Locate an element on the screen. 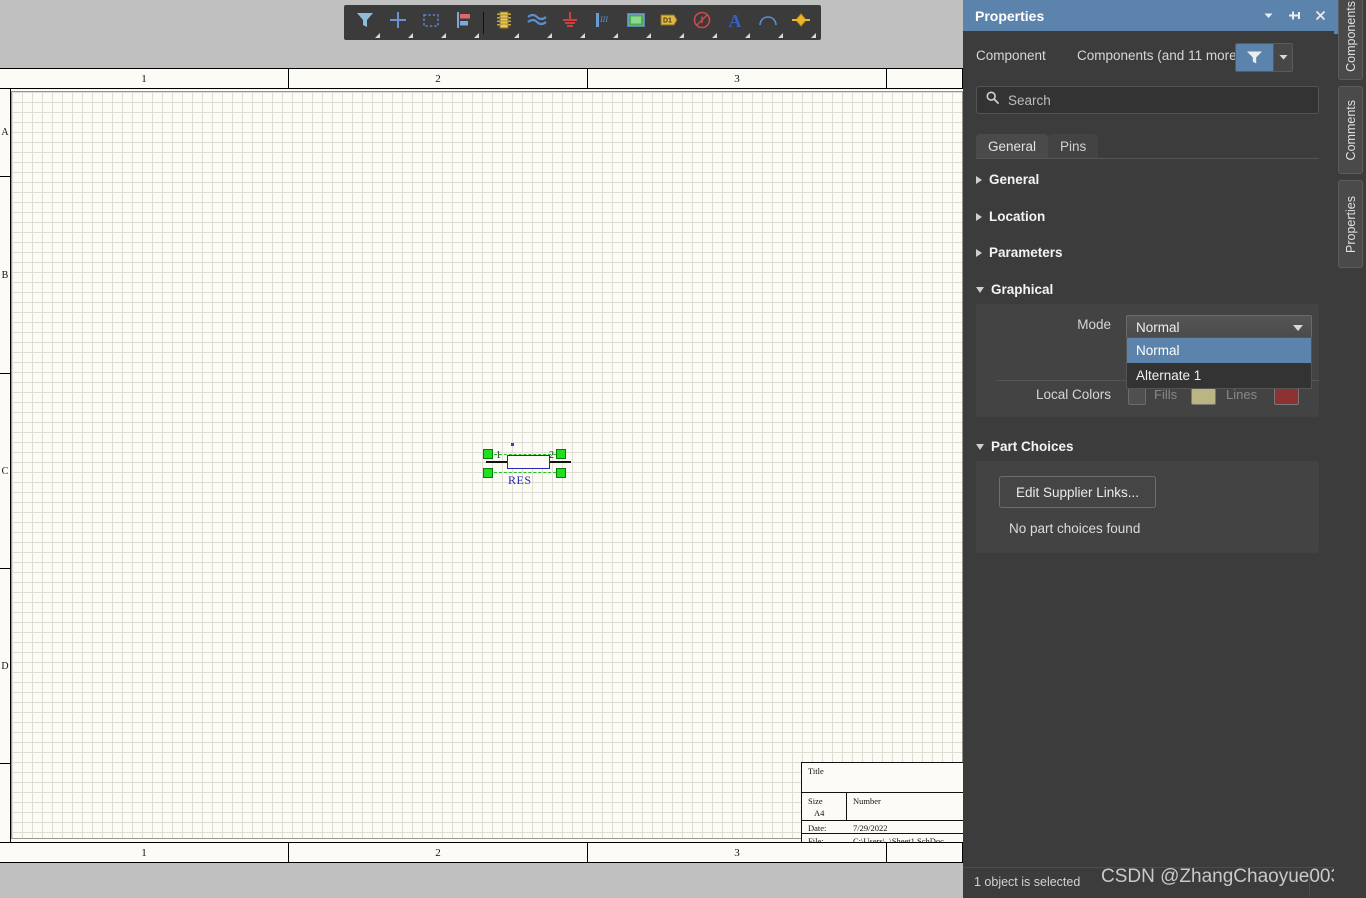 This screenshot has height=898, width=1366. text-a-icon: A is located at coordinates (735, 22).